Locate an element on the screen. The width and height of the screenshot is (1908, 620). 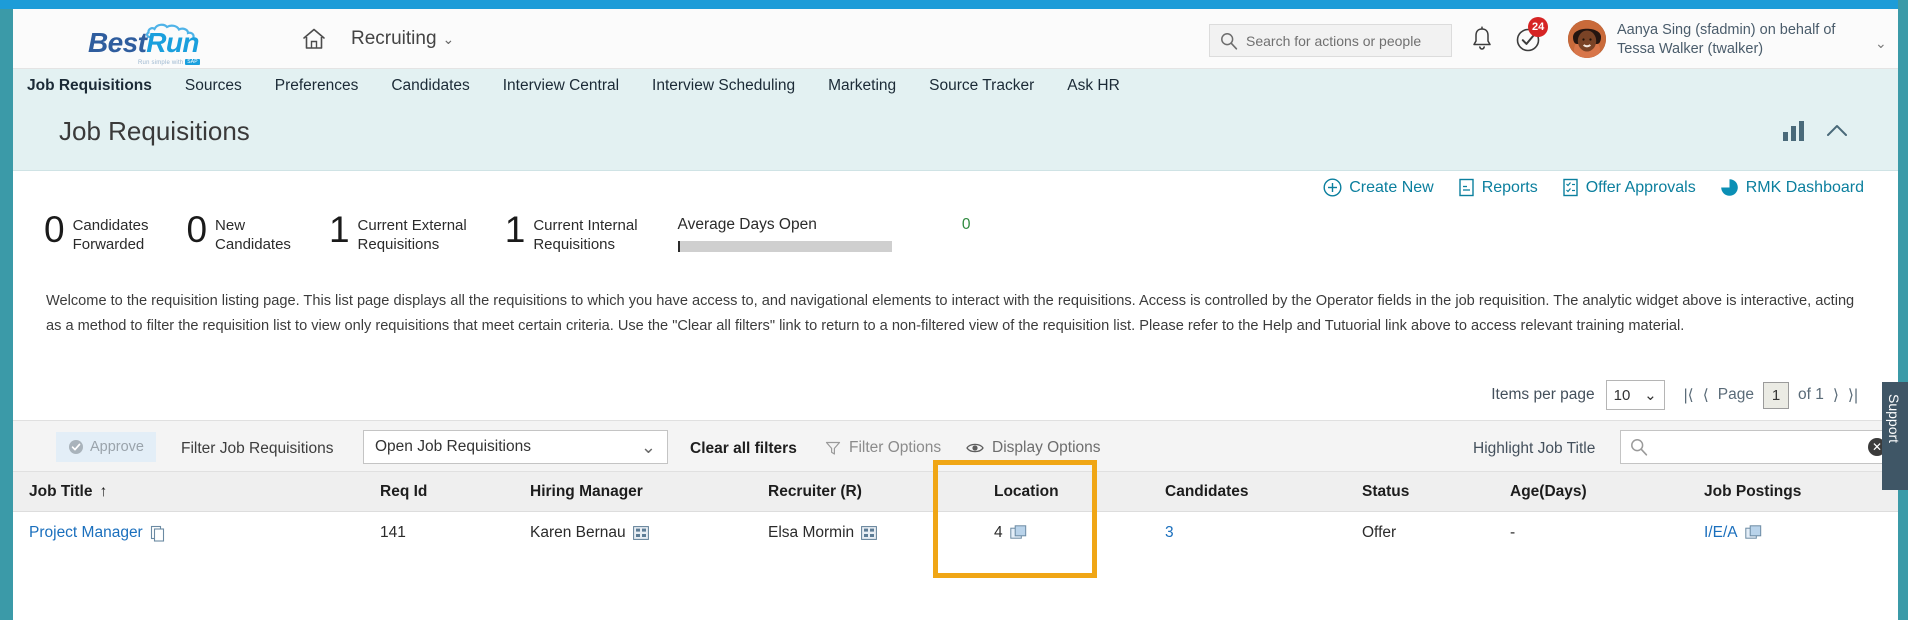
search-icon is located at coordinates (1229, 41).